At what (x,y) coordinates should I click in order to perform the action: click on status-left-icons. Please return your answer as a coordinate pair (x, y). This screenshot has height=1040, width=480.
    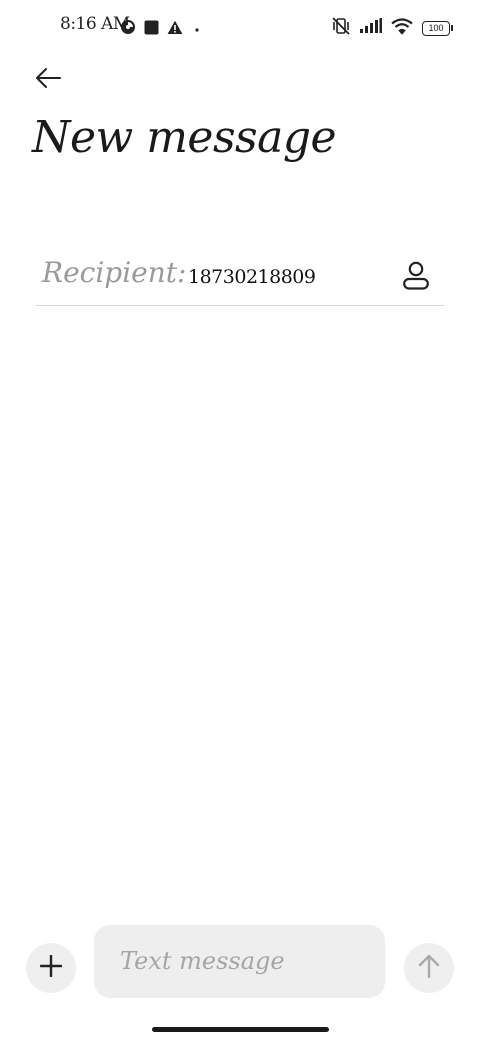
    Looking at the image, I should click on (161, 29).